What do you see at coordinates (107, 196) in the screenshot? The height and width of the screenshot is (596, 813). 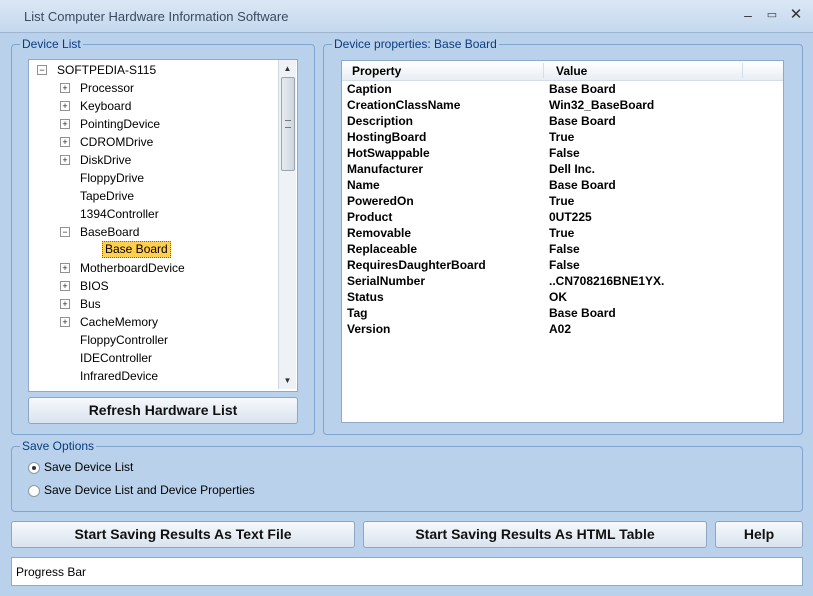 I see `tree-item-label: TapeDrive` at bounding box center [107, 196].